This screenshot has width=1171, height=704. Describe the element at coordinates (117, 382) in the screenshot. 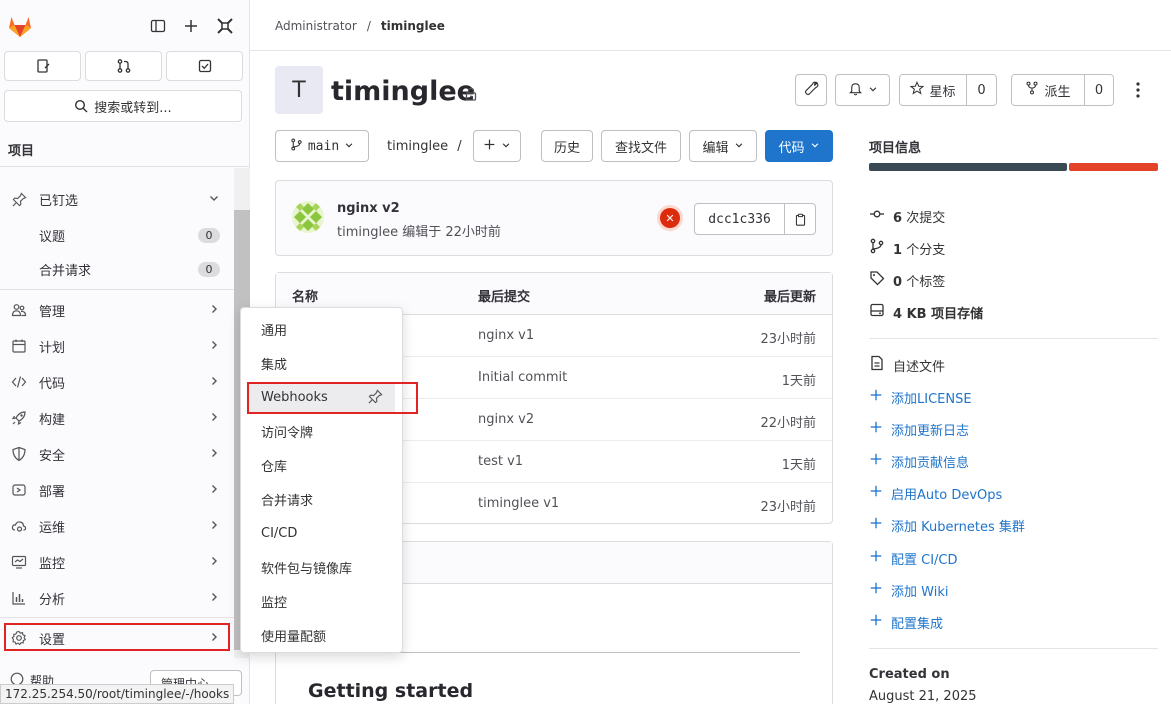

I see `sidebar-item-code: 代码` at that location.